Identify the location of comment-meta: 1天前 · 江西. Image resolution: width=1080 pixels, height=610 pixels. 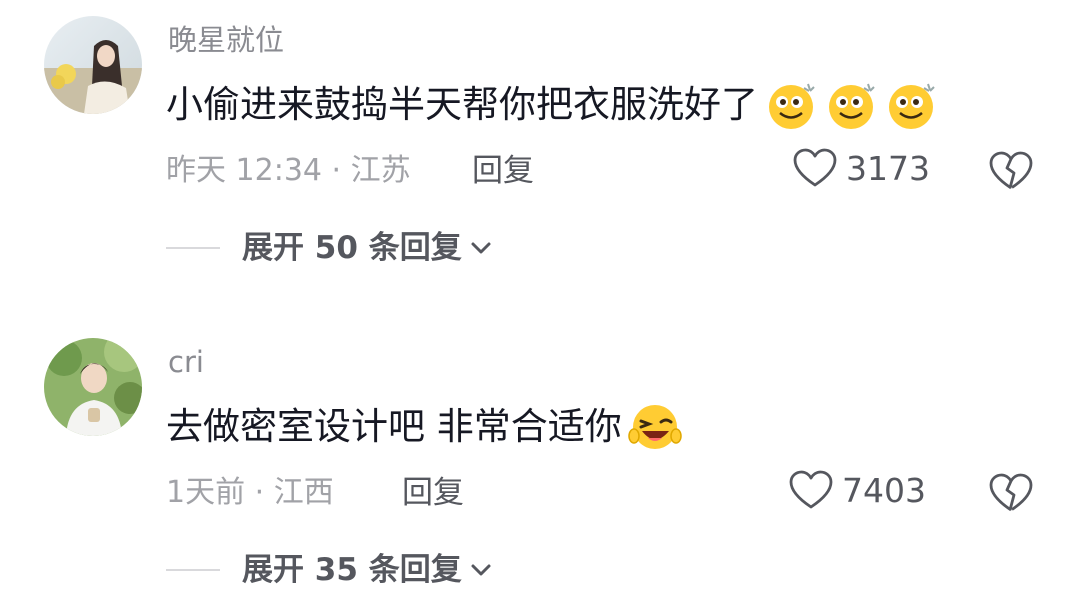
(250, 492).